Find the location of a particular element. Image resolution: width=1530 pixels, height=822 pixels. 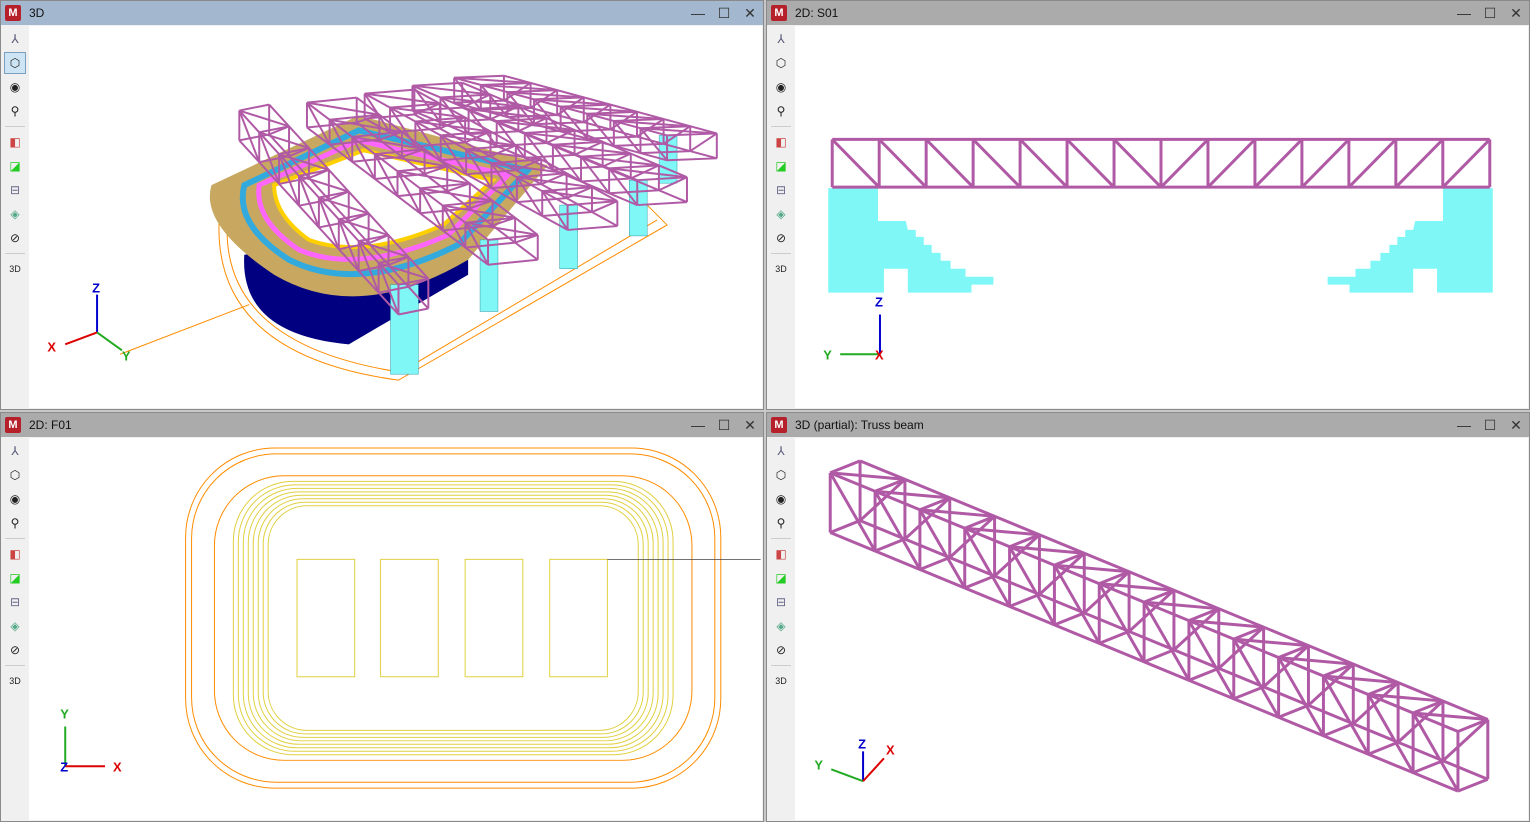

title-bar: M 3D (partial): Truss beam — ☐ ✕ is located at coordinates (1148, 425).